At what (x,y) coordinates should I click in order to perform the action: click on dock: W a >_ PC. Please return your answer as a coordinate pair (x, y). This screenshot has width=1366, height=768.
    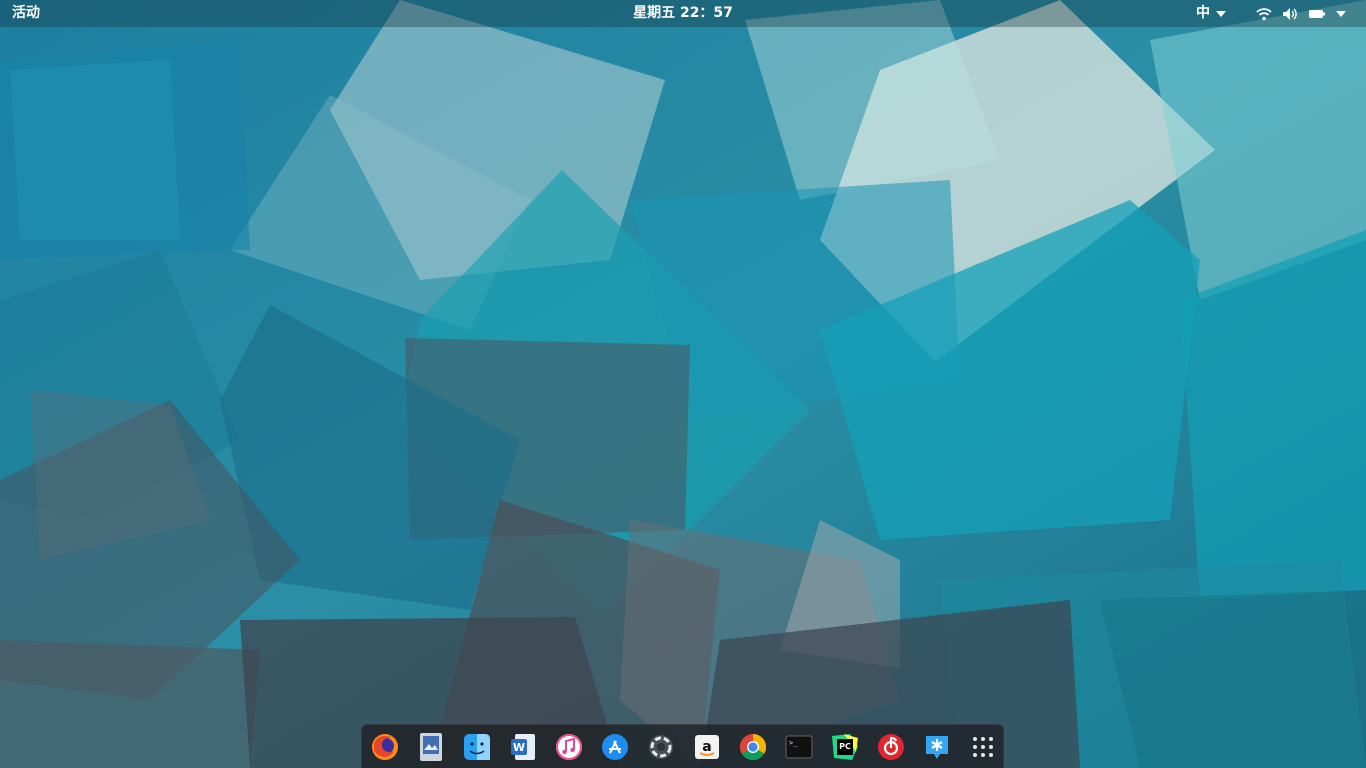
    Looking at the image, I should click on (682, 746).